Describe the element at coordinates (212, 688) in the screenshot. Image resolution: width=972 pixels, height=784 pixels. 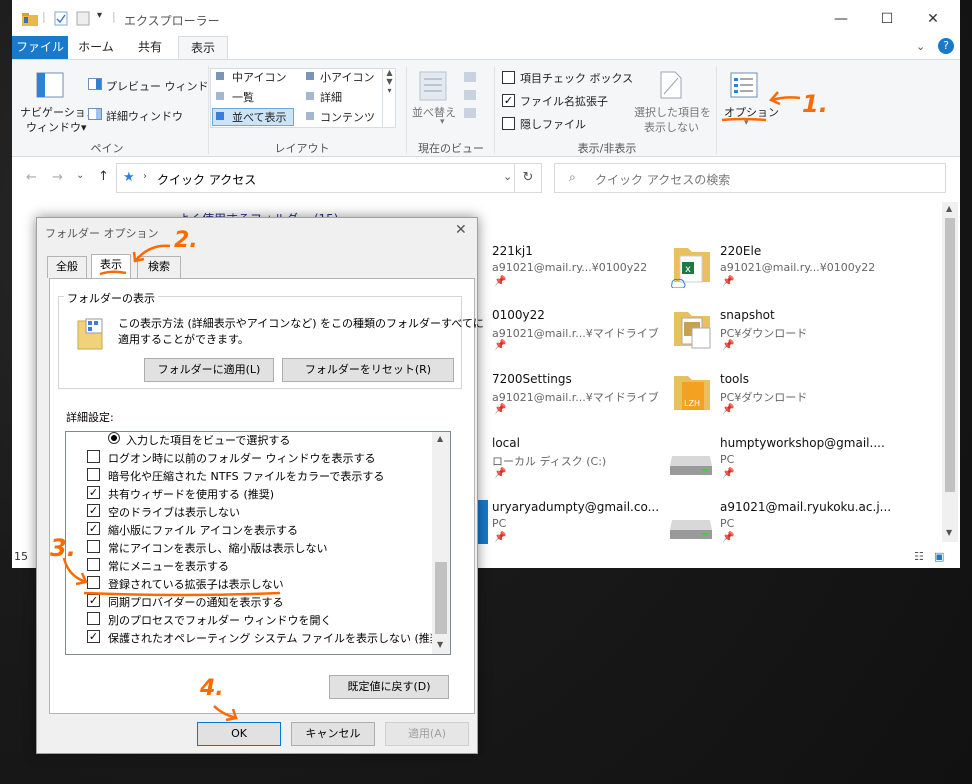
I see `annotation-label-4: 4.` at that location.